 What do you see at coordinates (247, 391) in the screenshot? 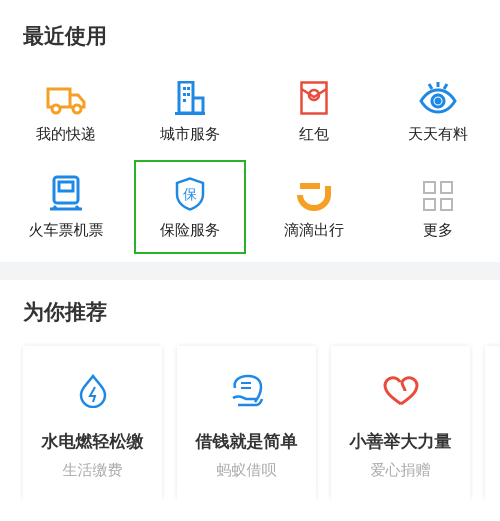
I see `hand-icon` at bounding box center [247, 391].